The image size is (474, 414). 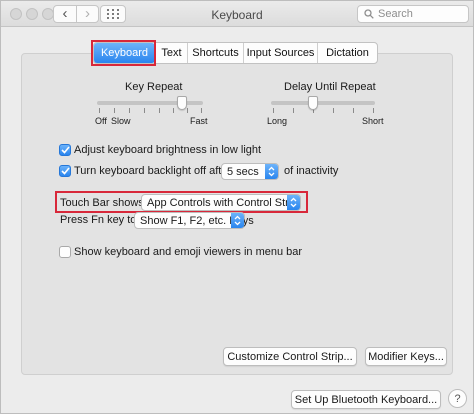 I want to click on chevron-left-icon: ‹, so click(x=65, y=13).